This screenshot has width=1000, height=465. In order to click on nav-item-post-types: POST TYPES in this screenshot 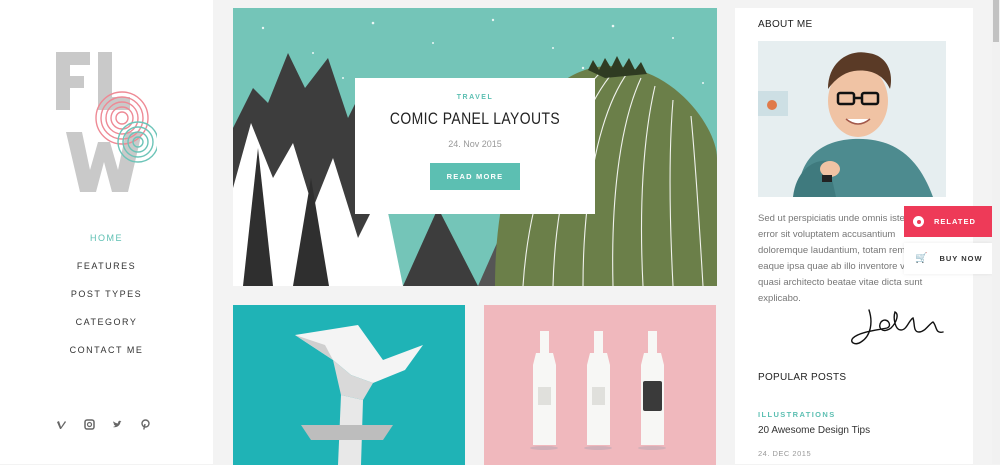, I will do `click(106, 300)`.